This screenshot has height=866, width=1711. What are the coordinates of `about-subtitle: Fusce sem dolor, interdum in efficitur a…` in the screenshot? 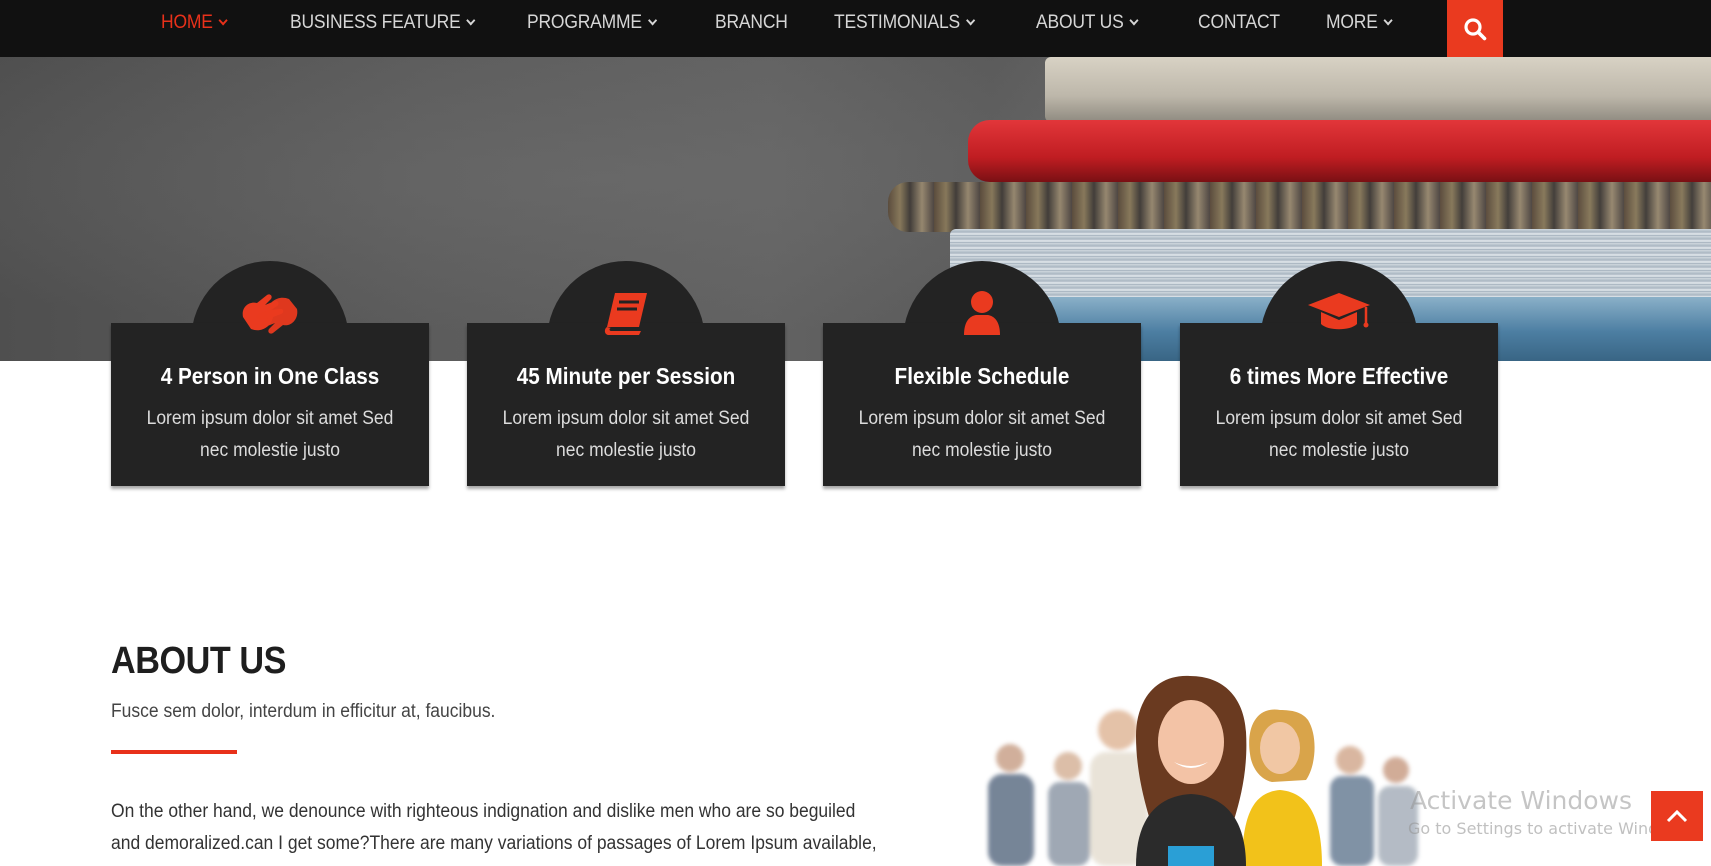 It's located at (303, 711).